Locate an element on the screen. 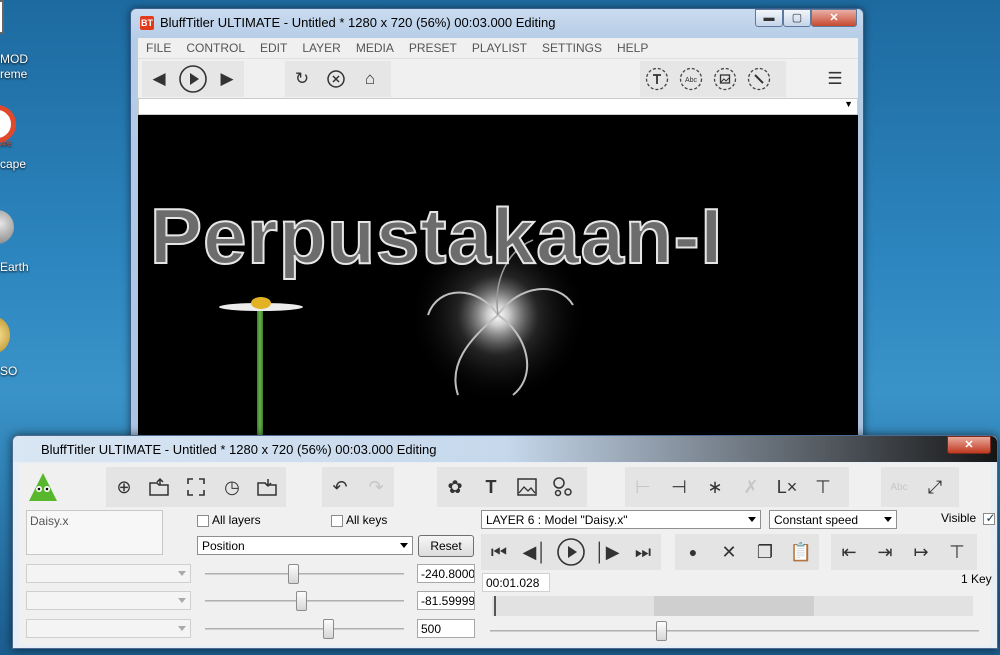 Image resolution: width=1000 pixels, height=655 pixels. layer-name: Daisy.x is located at coordinates (49, 521).